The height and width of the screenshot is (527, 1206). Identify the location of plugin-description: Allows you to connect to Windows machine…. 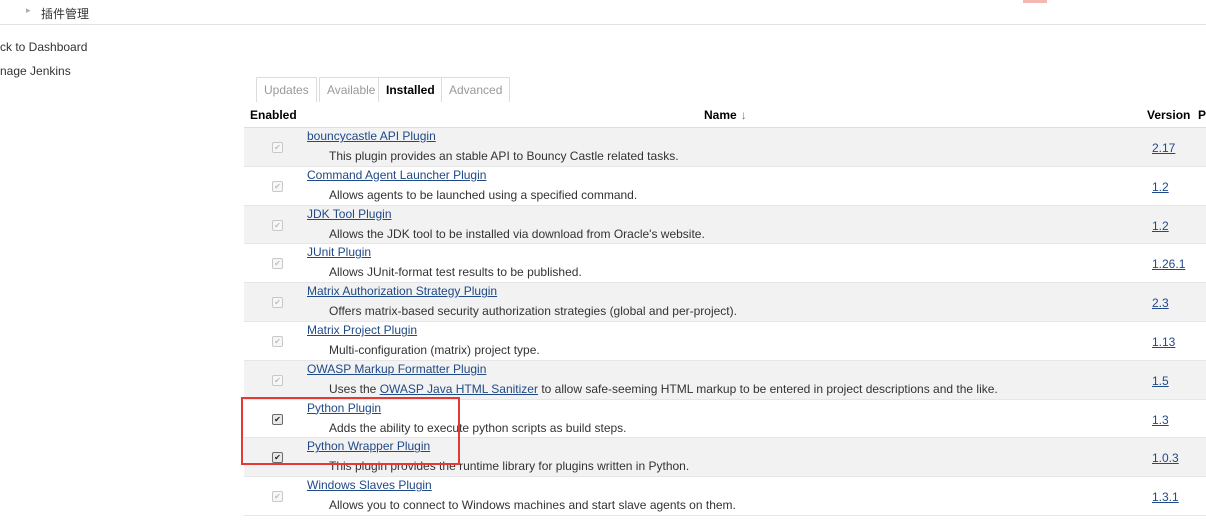
(532, 505).